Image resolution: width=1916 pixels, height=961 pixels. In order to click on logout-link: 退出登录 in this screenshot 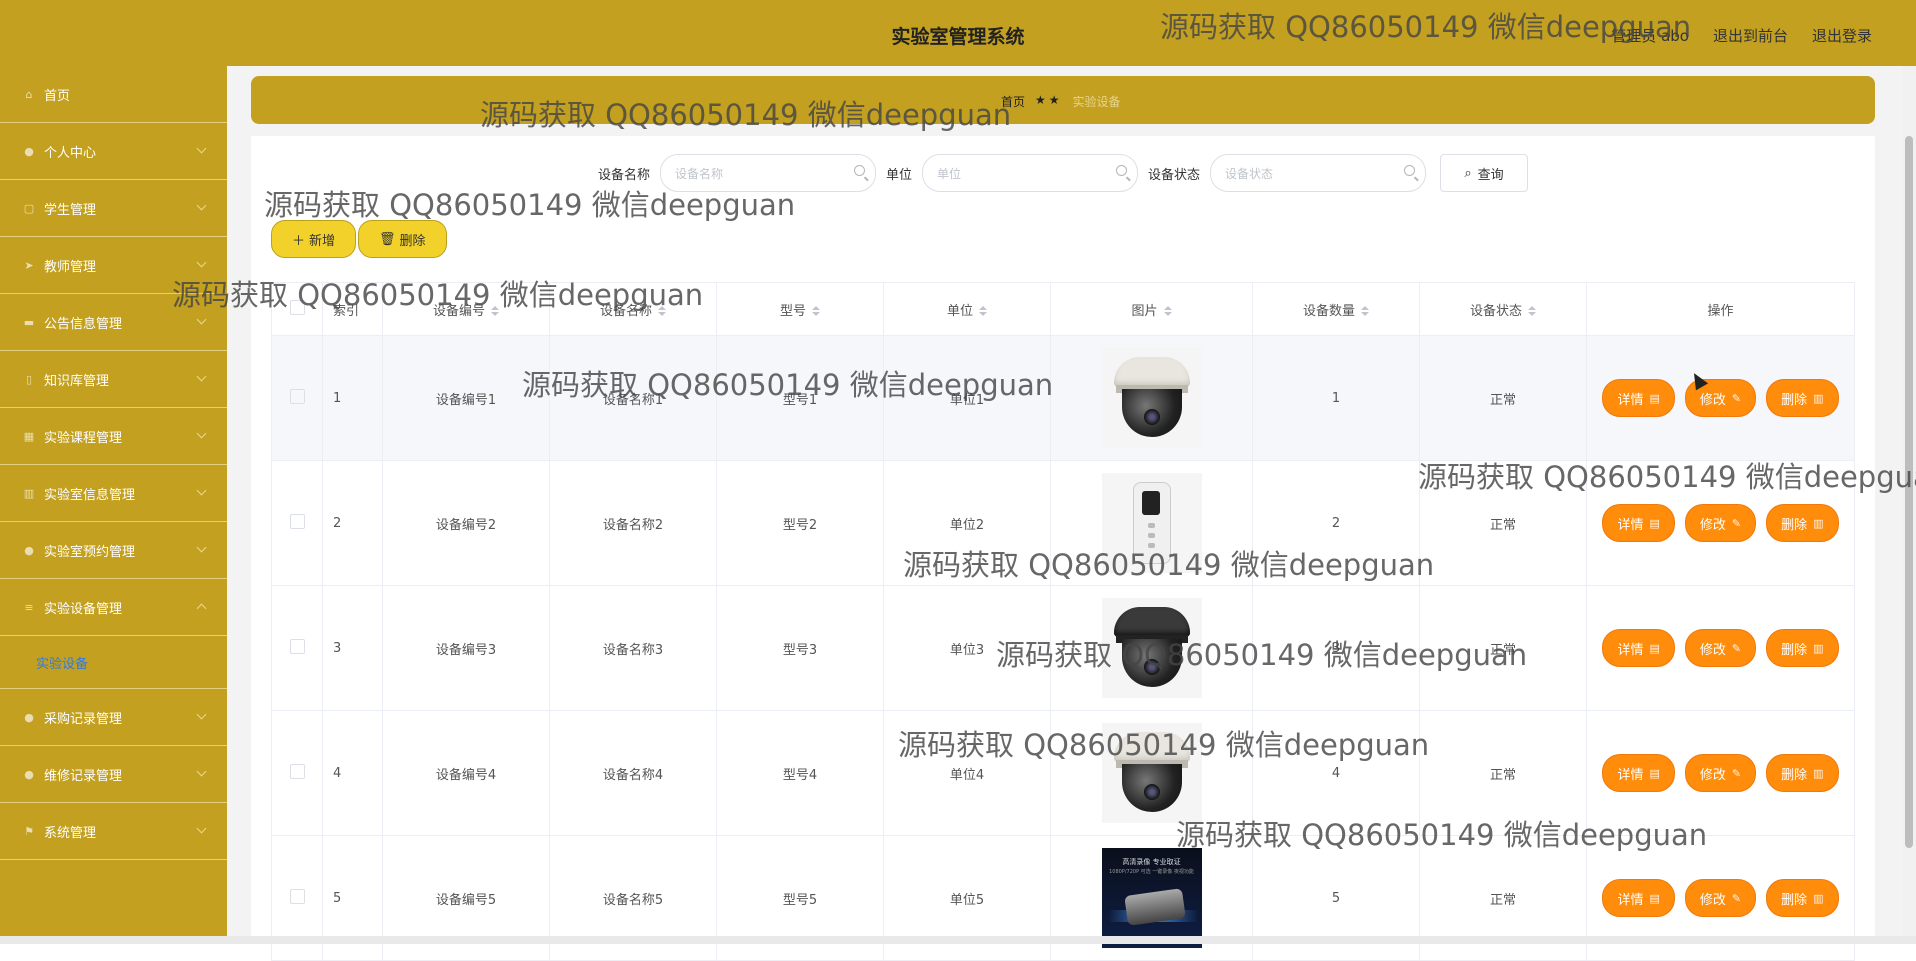, I will do `click(1842, 35)`.